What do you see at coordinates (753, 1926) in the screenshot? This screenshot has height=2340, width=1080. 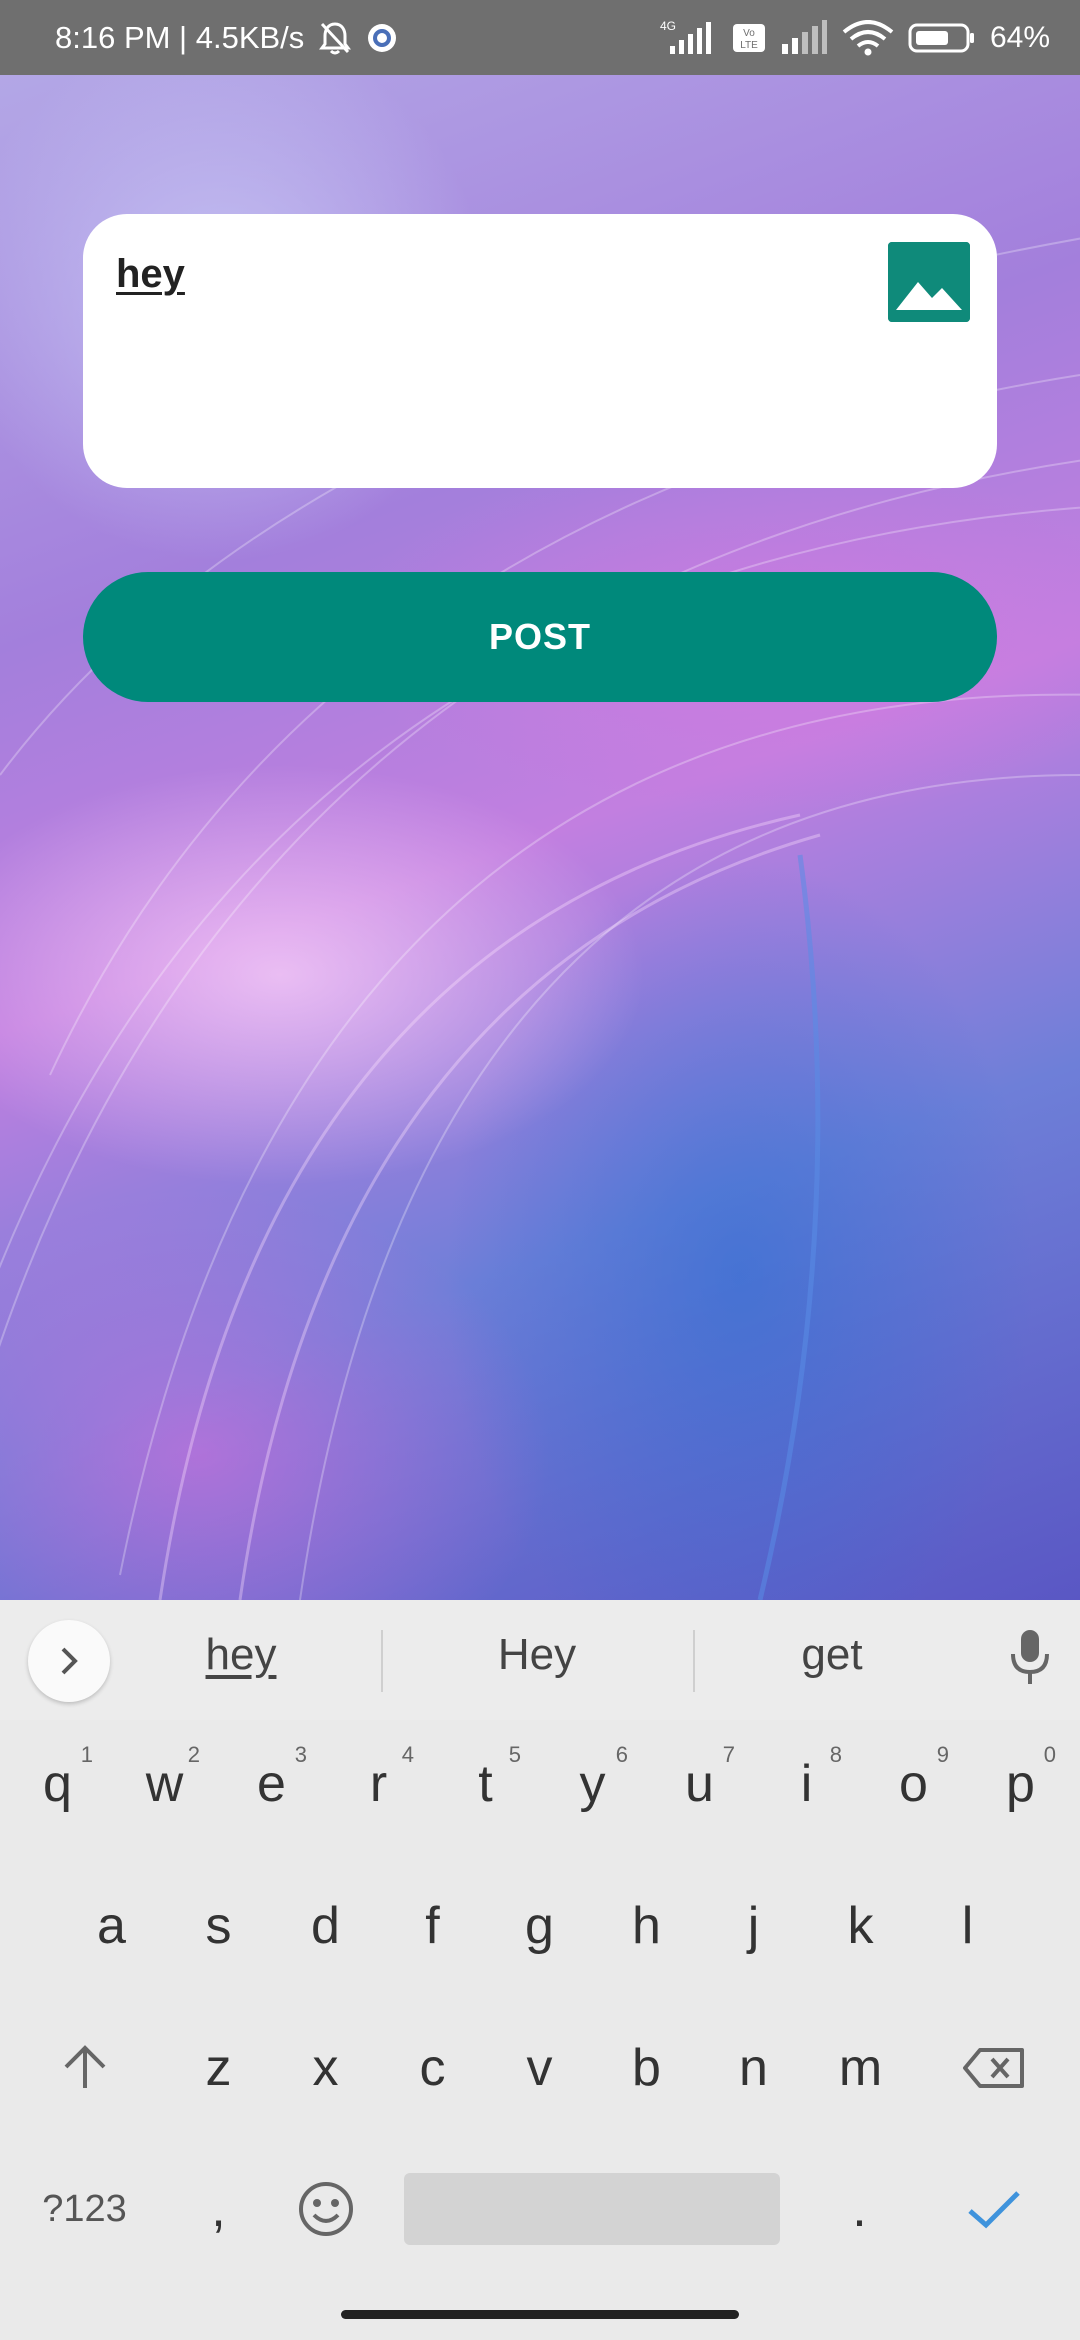 I see `key-j: j` at bounding box center [753, 1926].